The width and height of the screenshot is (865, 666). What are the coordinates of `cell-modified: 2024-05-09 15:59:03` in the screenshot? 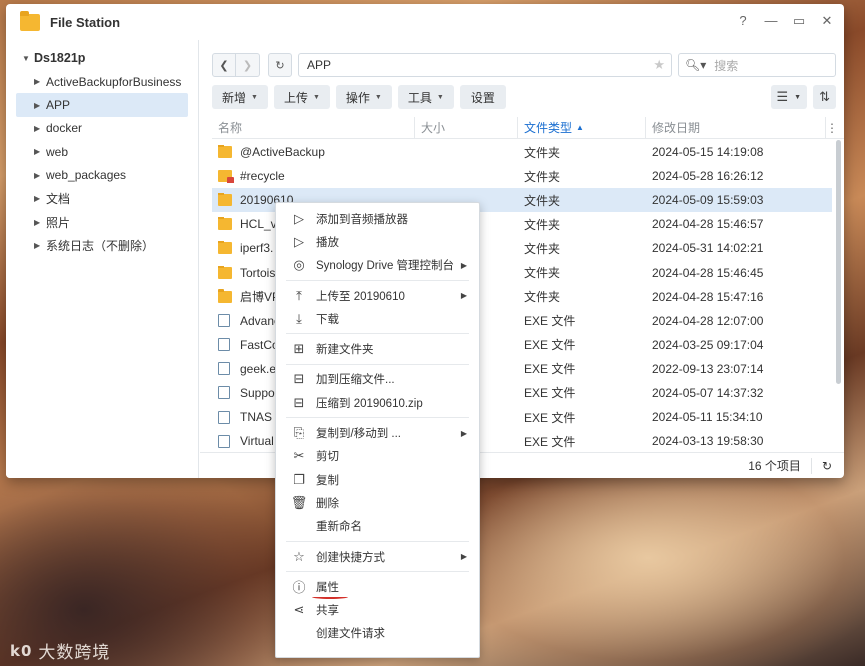 It's located at (708, 200).